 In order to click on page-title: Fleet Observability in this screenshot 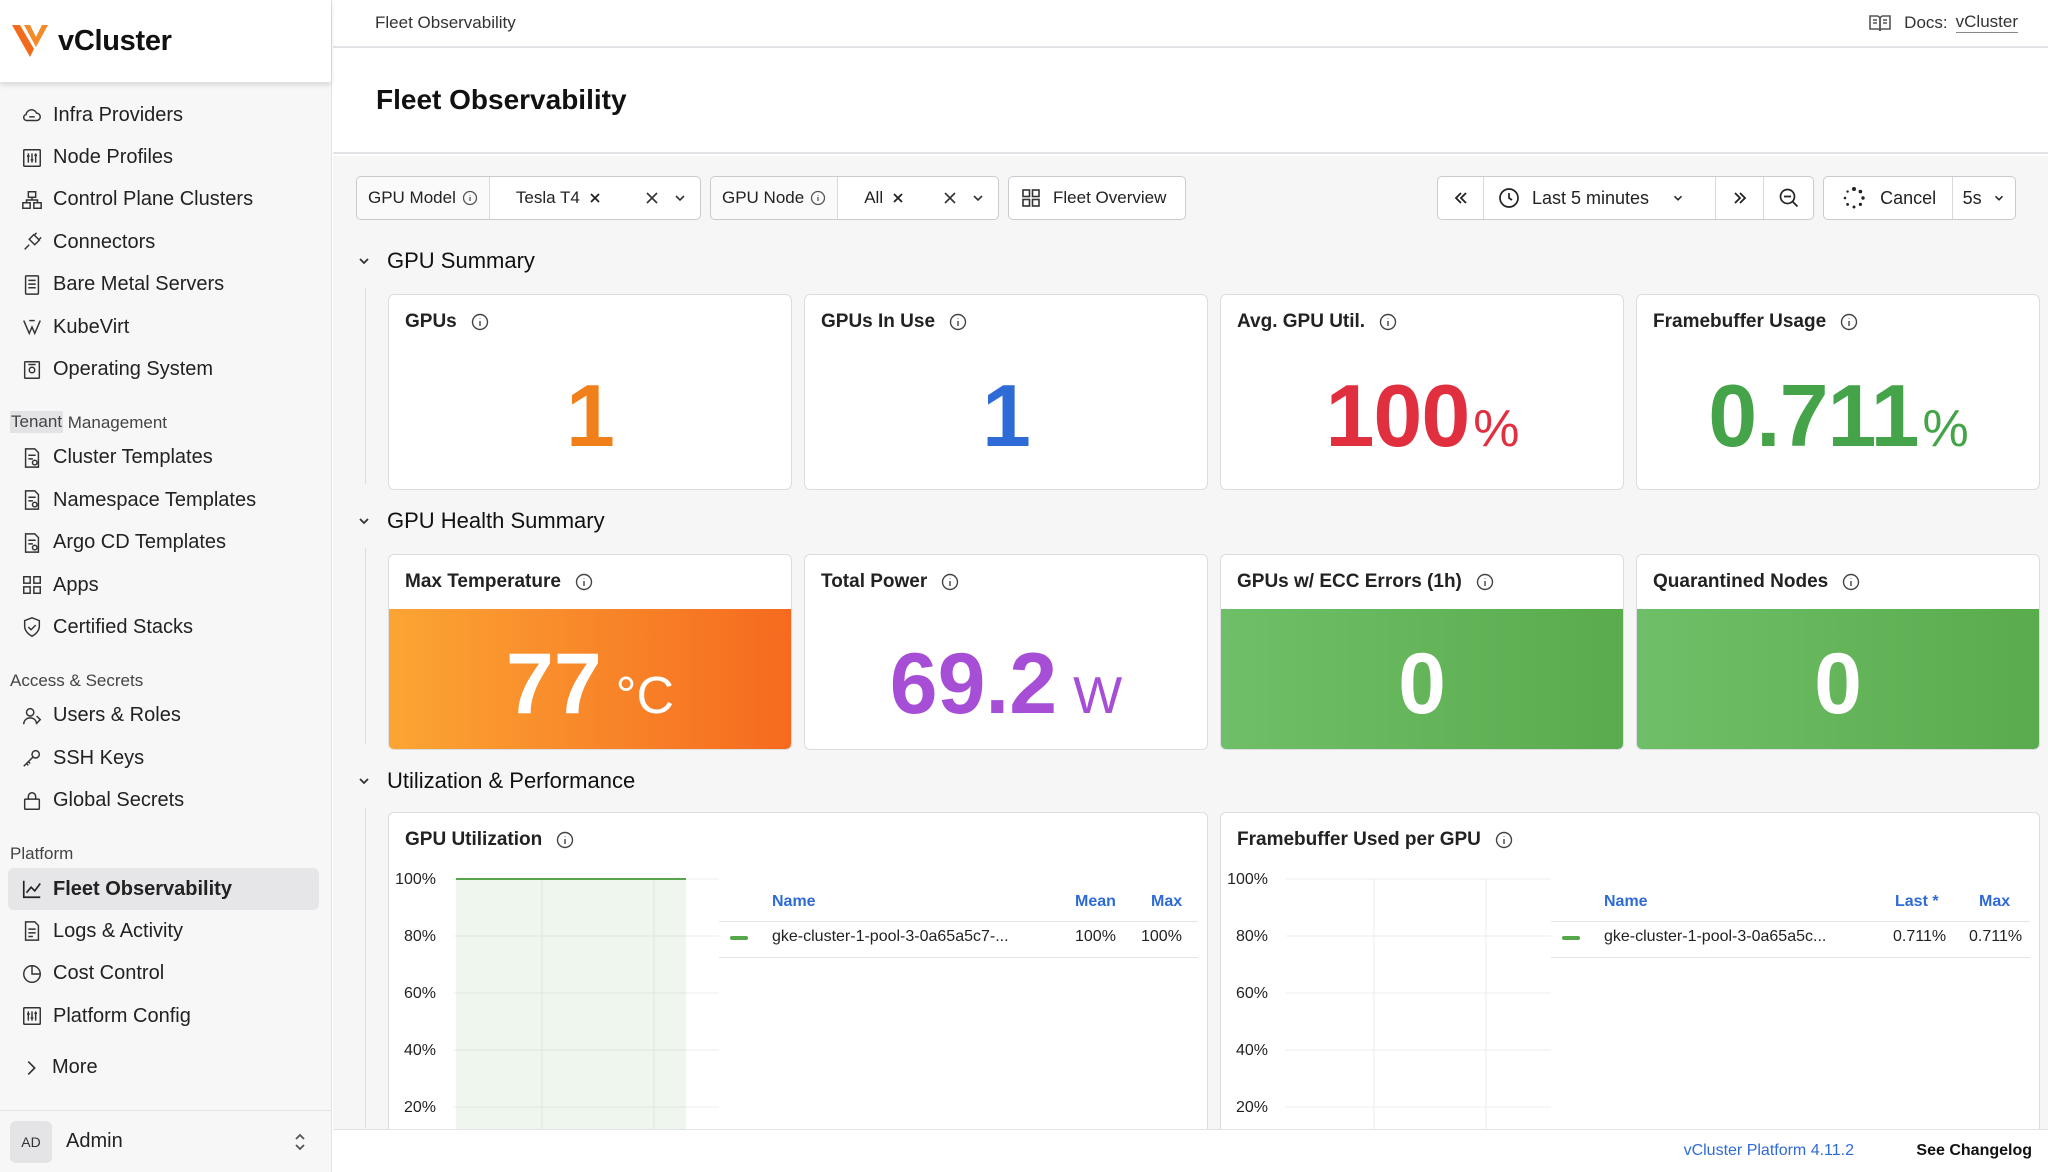, I will do `click(501, 99)`.